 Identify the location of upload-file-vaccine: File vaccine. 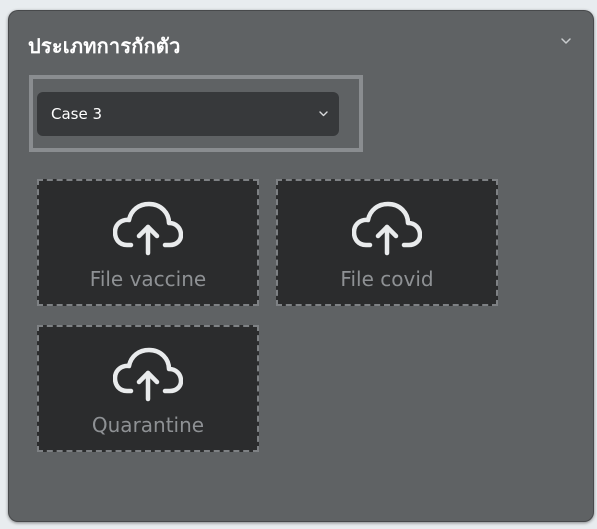
(148, 242).